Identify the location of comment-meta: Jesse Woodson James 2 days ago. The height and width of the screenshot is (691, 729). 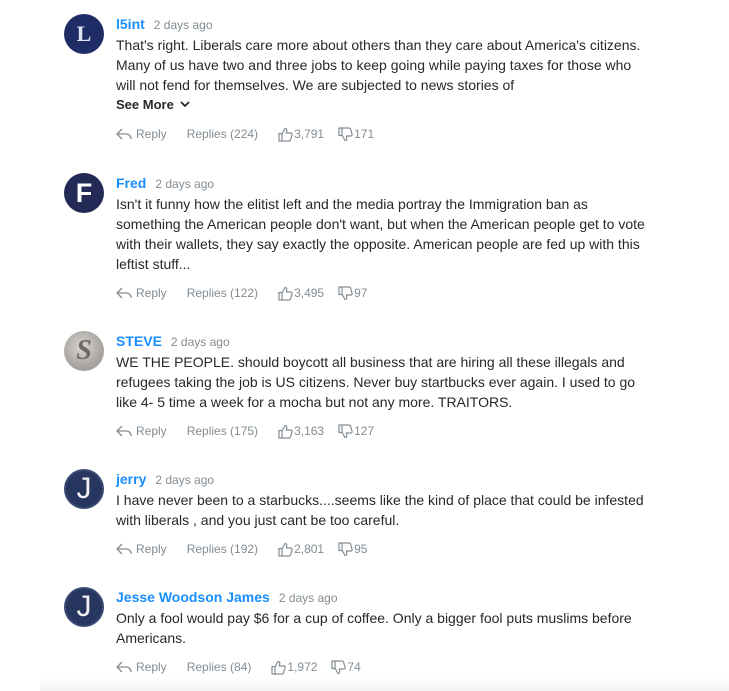
(227, 598).